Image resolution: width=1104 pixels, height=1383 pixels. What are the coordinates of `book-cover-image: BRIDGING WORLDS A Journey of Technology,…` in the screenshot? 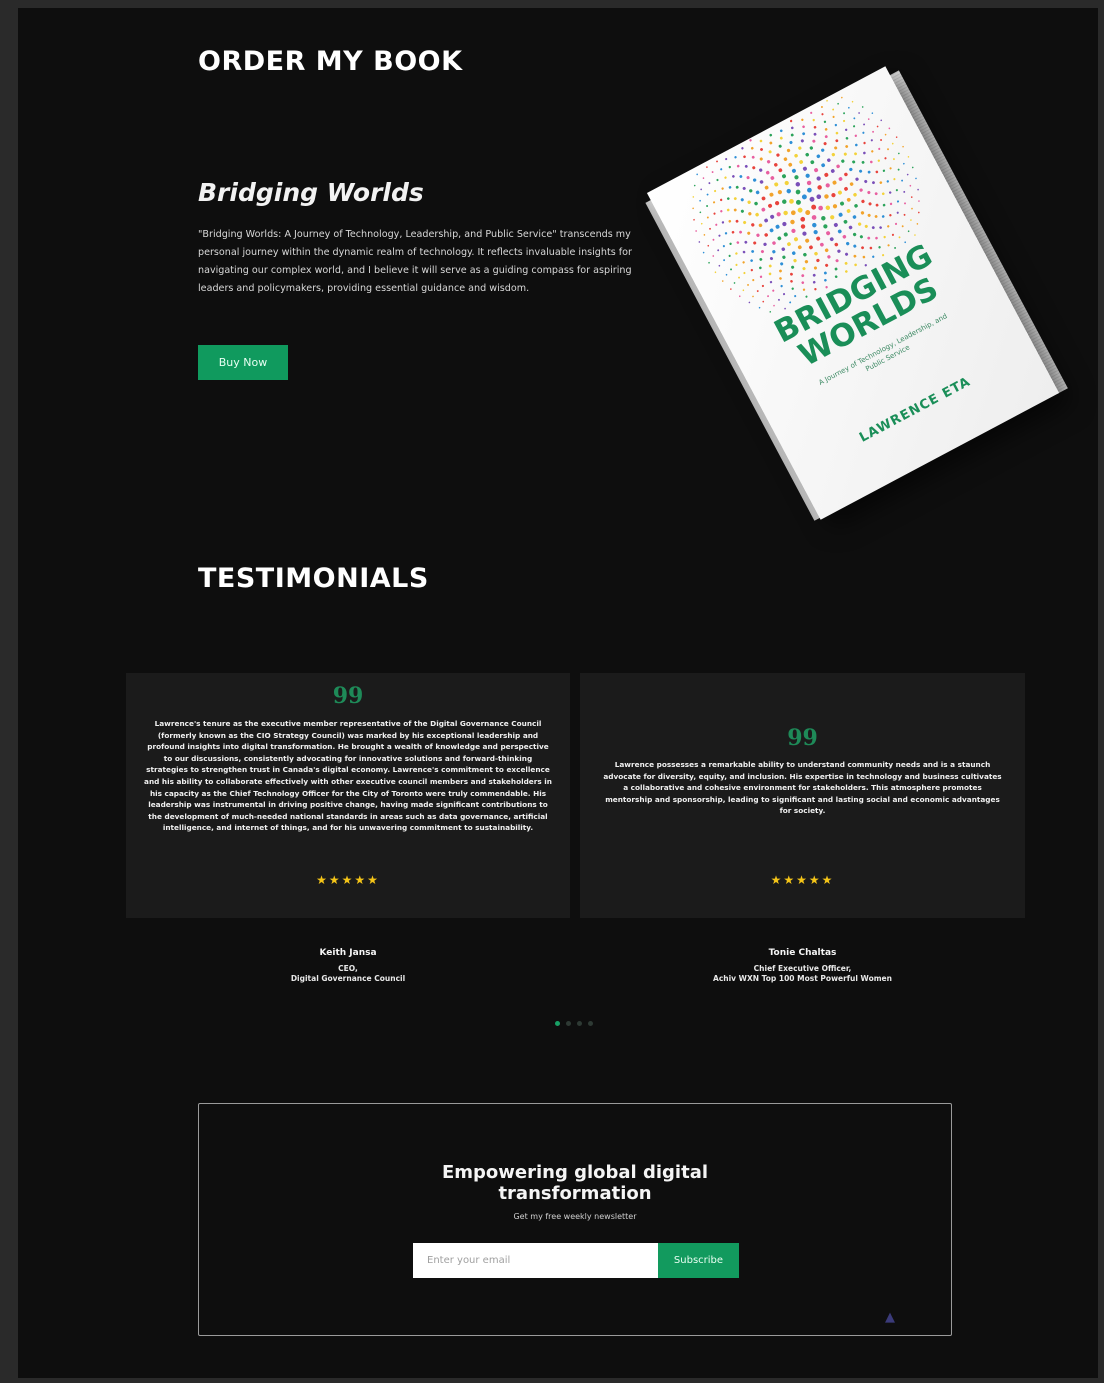 It's located at (856, 293).